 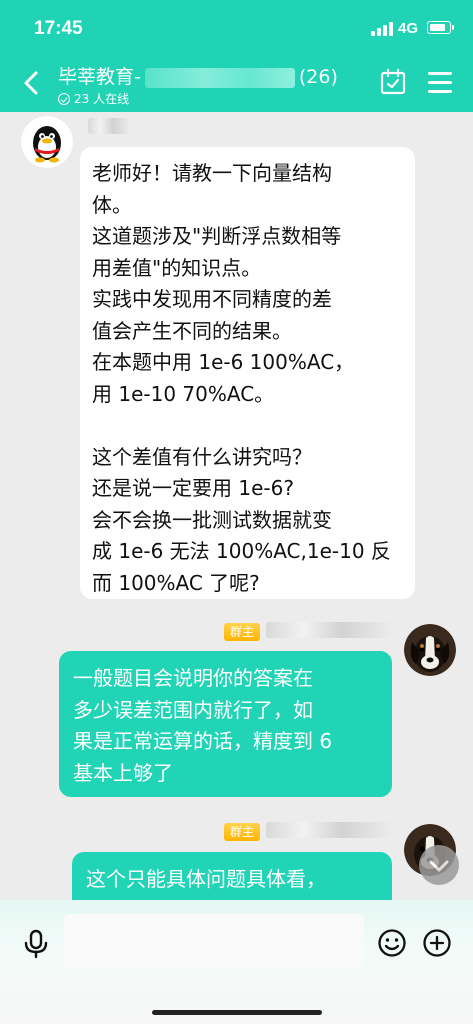 What do you see at coordinates (58, 28) in the screenshot?
I see `status-time: 17:45` at bounding box center [58, 28].